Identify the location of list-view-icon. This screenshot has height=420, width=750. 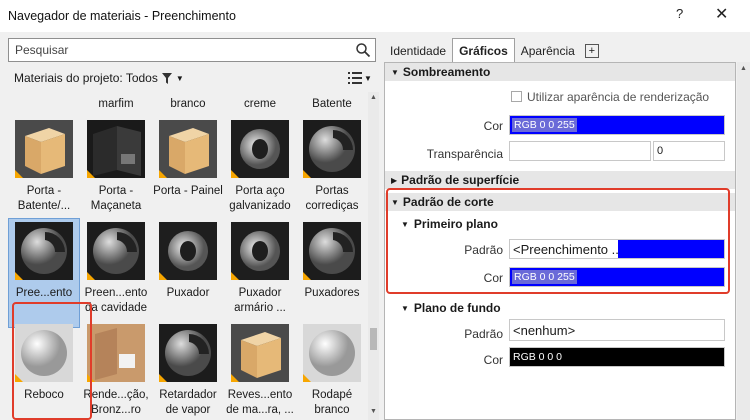
(355, 78).